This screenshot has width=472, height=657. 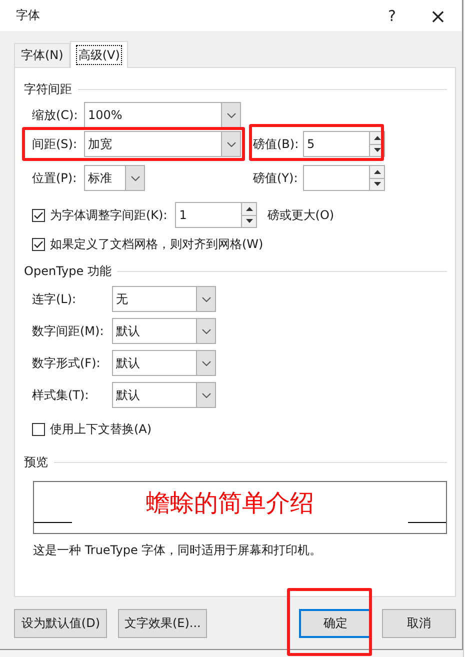 What do you see at coordinates (216, 215) in the screenshot?
I see `spin-field: 1` at bounding box center [216, 215].